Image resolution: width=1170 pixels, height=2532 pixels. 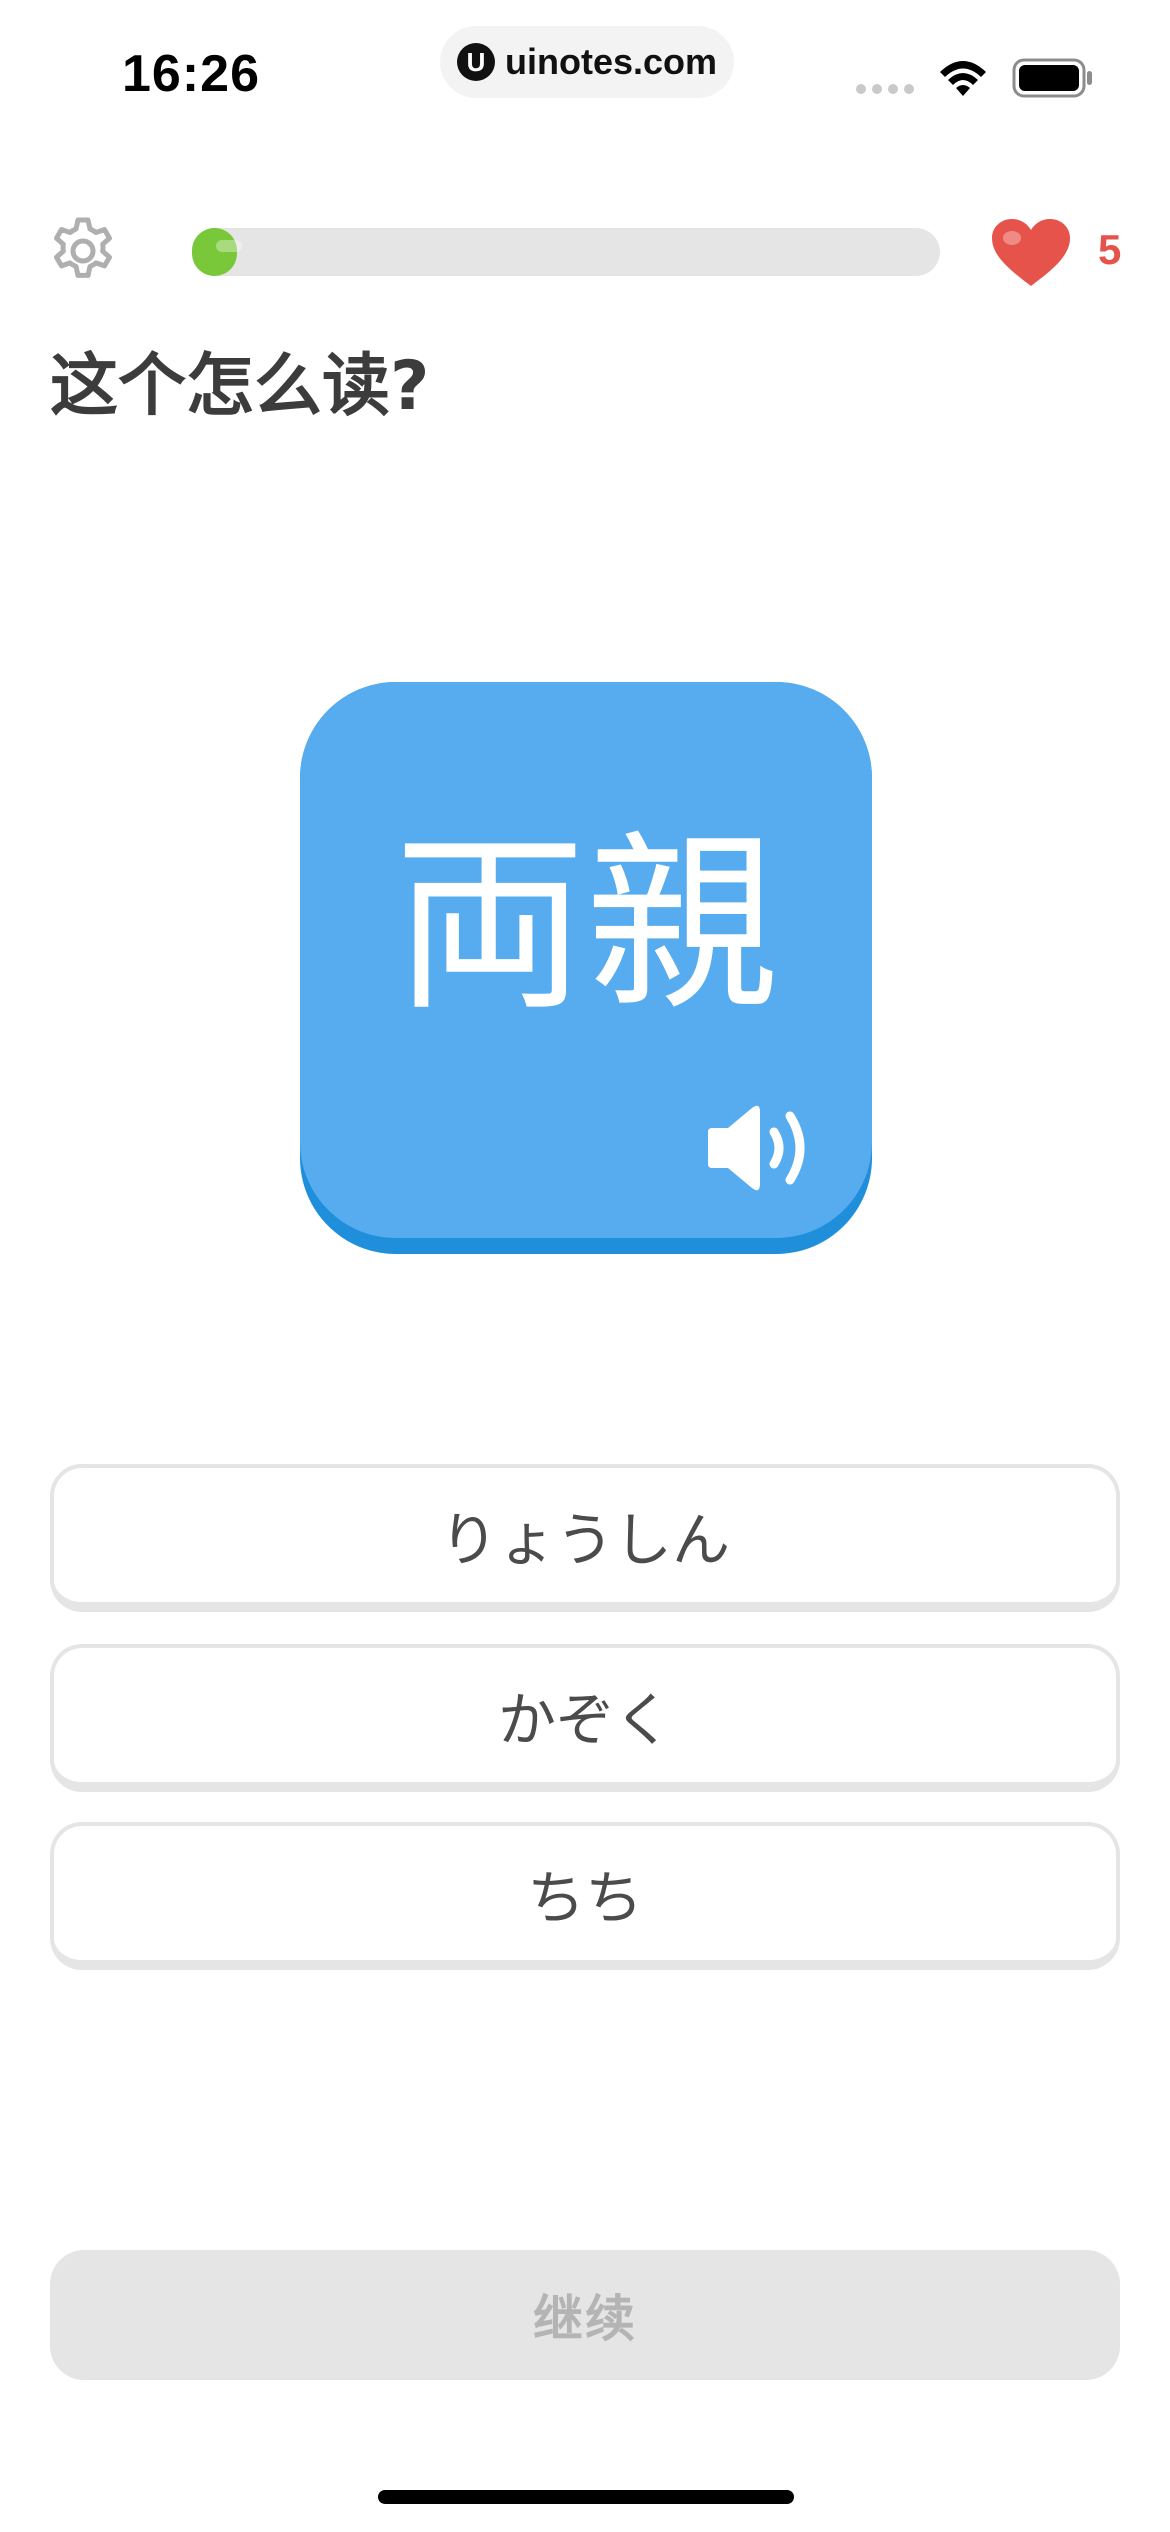 What do you see at coordinates (566, 252) in the screenshot?
I see `lesson-progress-bar` at bounding box center [566, 252].